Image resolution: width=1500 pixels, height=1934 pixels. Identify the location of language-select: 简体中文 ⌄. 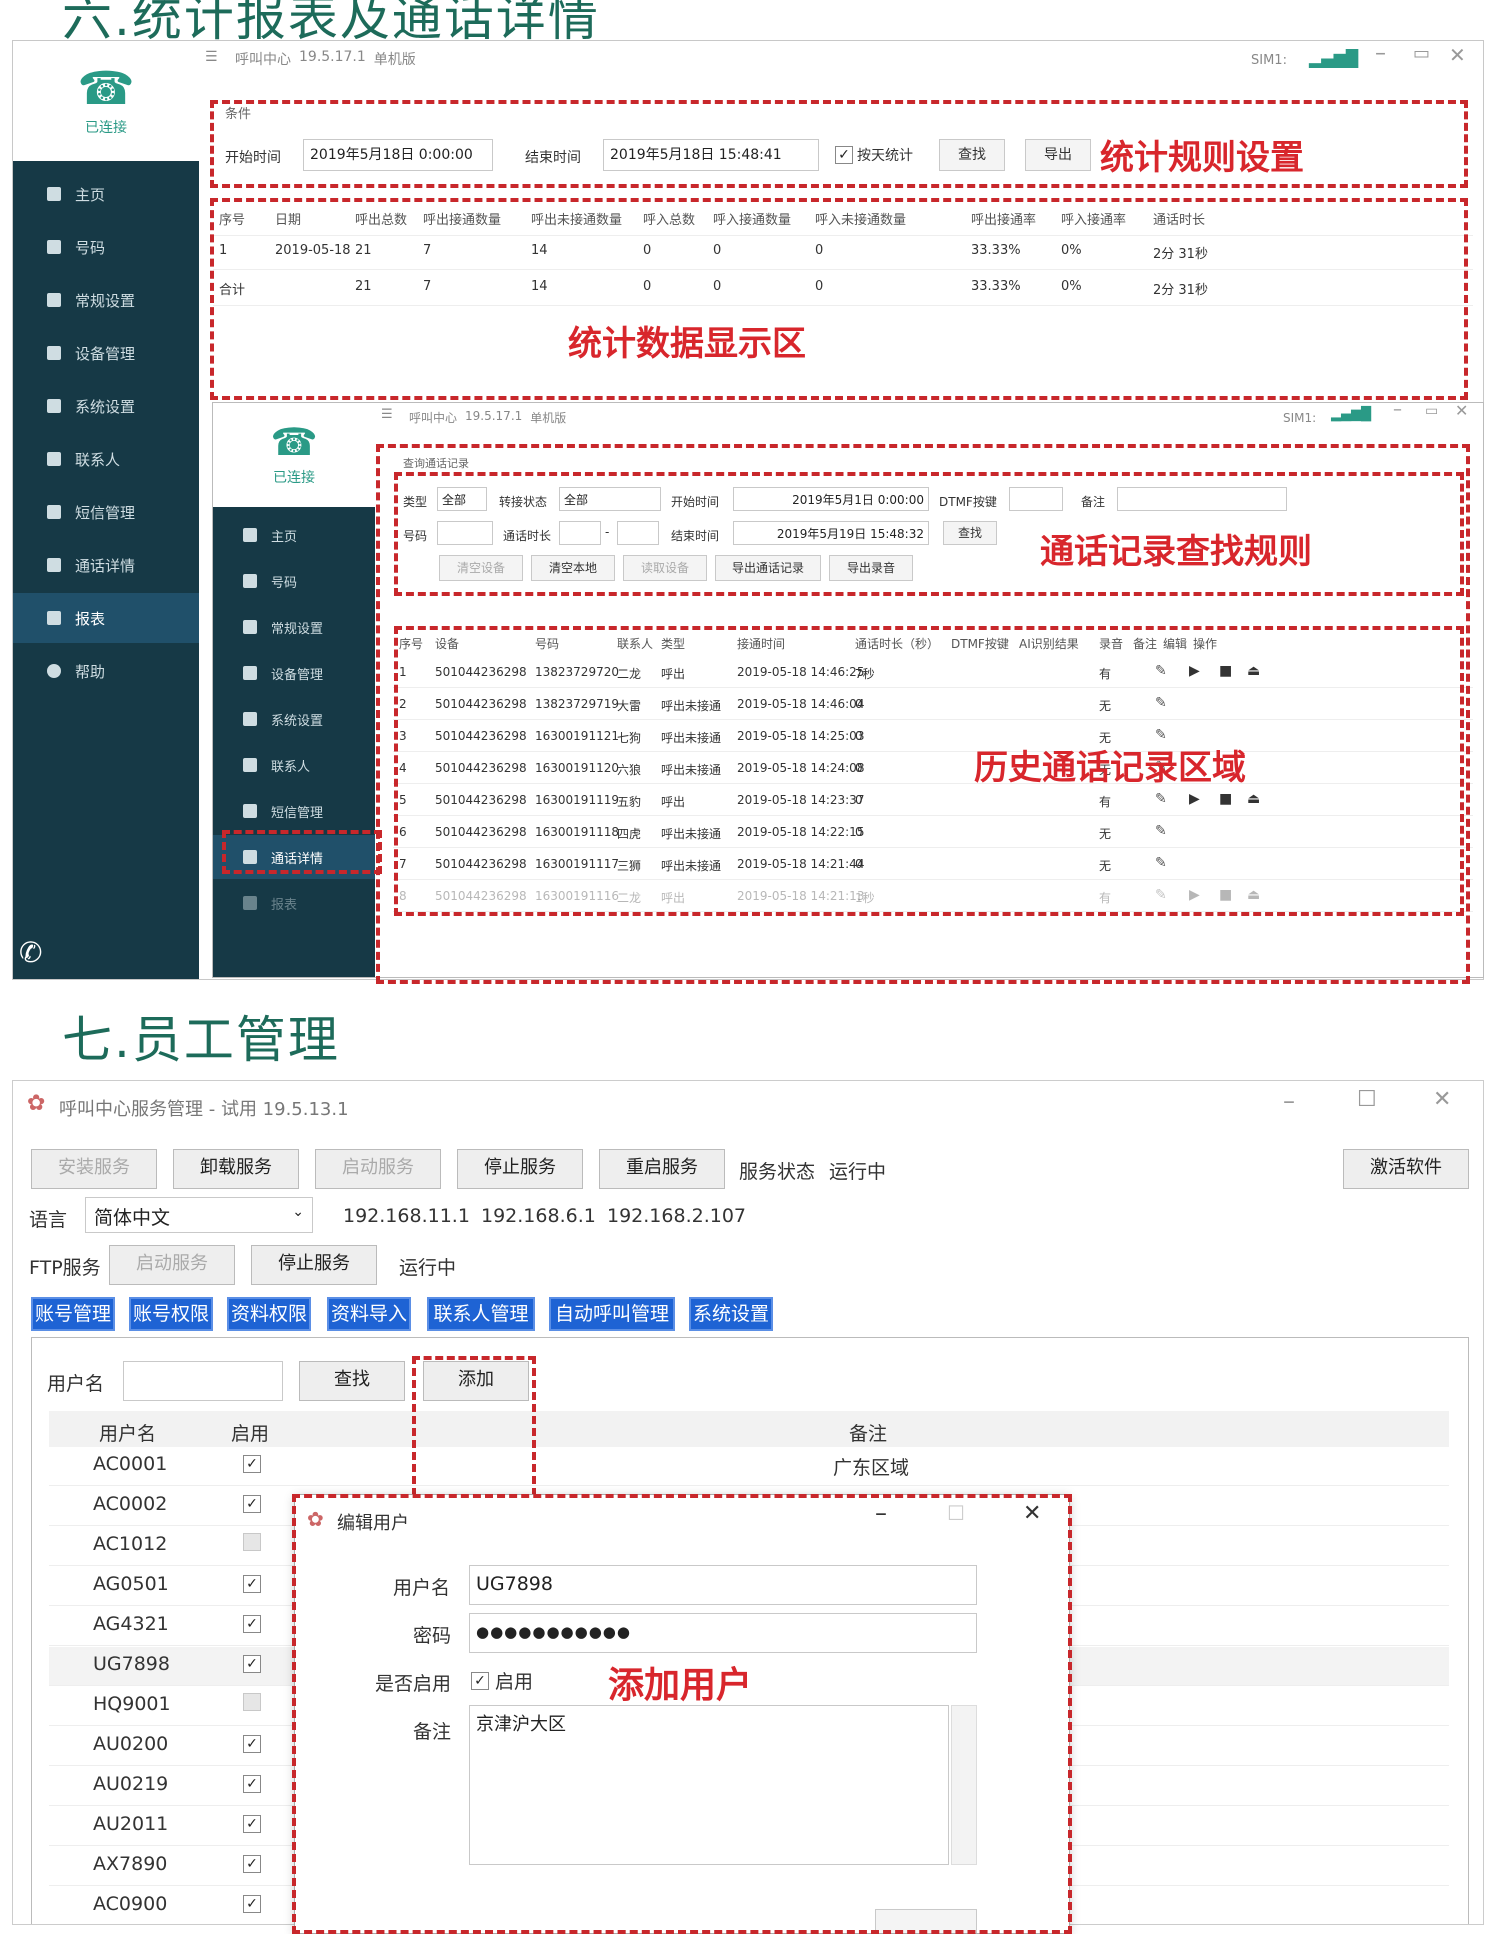
(199, 1215).